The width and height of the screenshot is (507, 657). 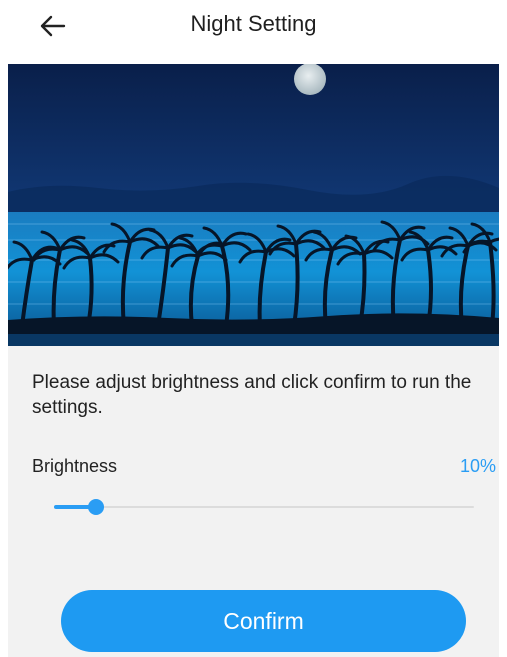 I want to click on brightness-slider, so click(x=264, y=507).